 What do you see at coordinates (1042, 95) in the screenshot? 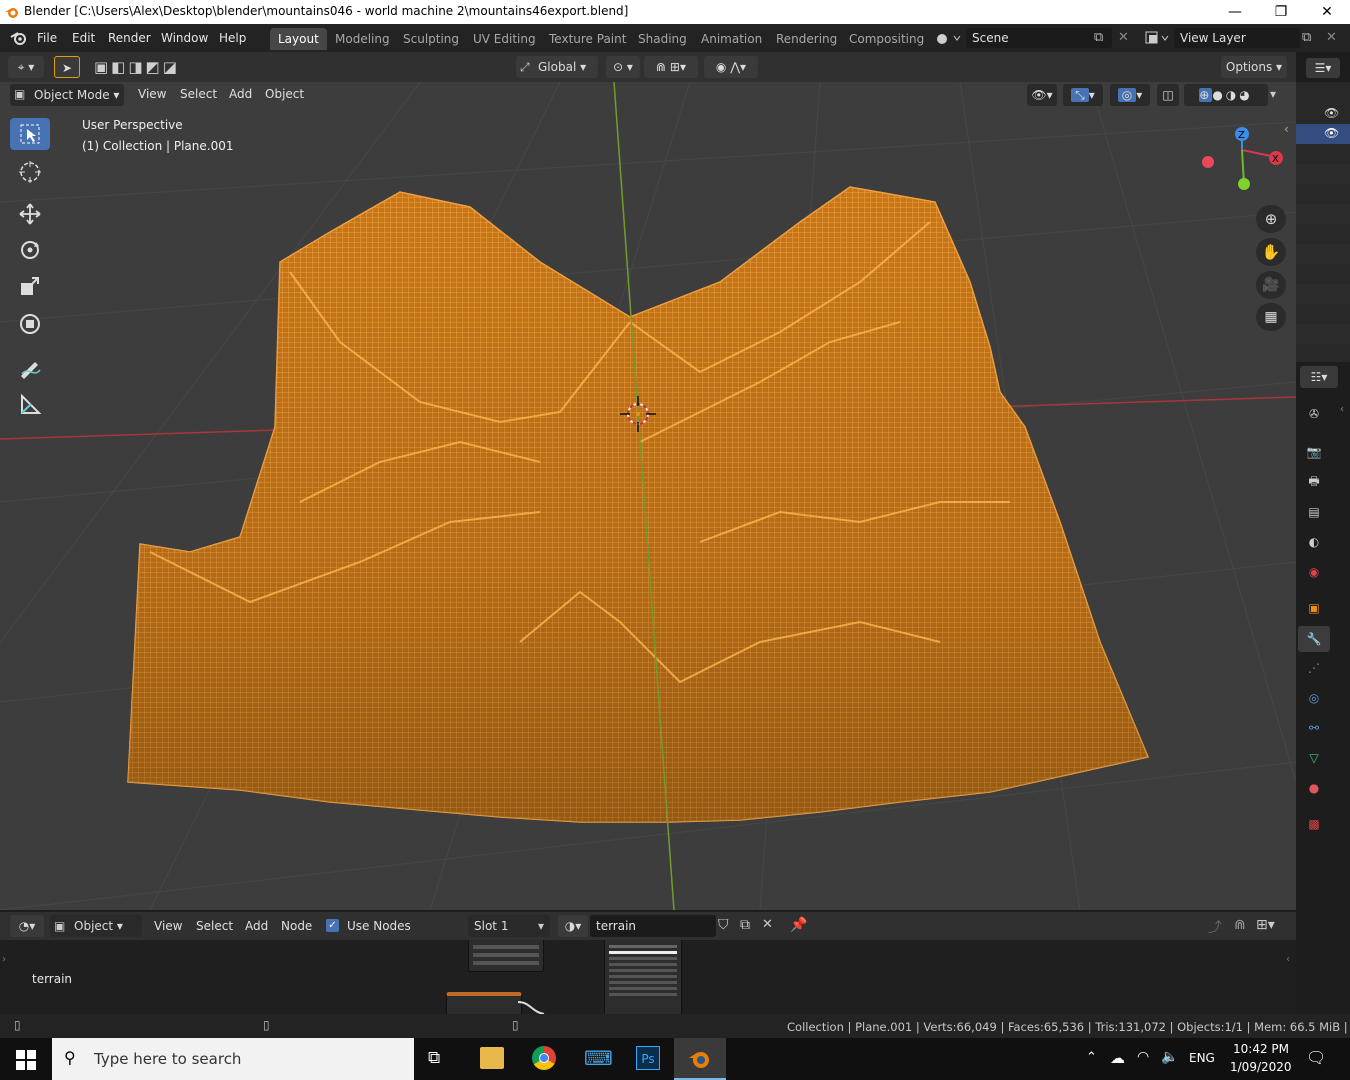
I see `visibility-dropdown: 👁▾` at bounding box center [1042, 95].